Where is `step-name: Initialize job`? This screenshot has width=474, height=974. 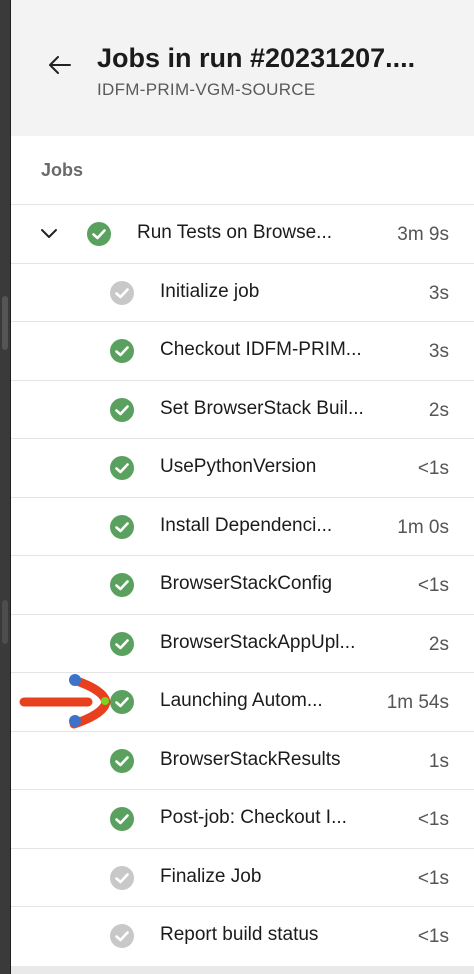
step-name: Initialize job is located at coordinates (210, 291).